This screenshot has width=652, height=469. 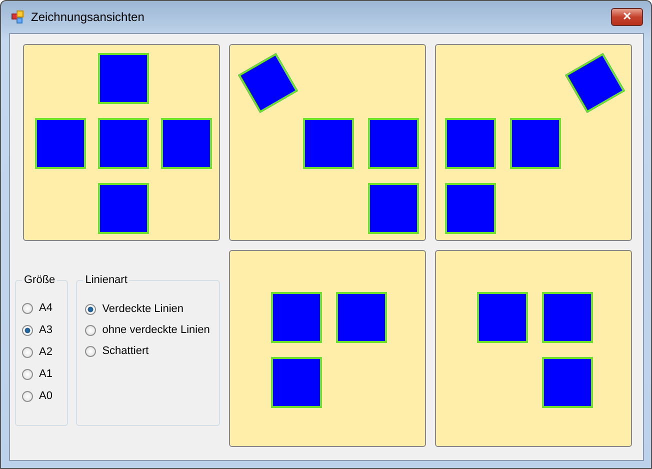 I want to click on radio-label: A2, so click(x=45, y=352).